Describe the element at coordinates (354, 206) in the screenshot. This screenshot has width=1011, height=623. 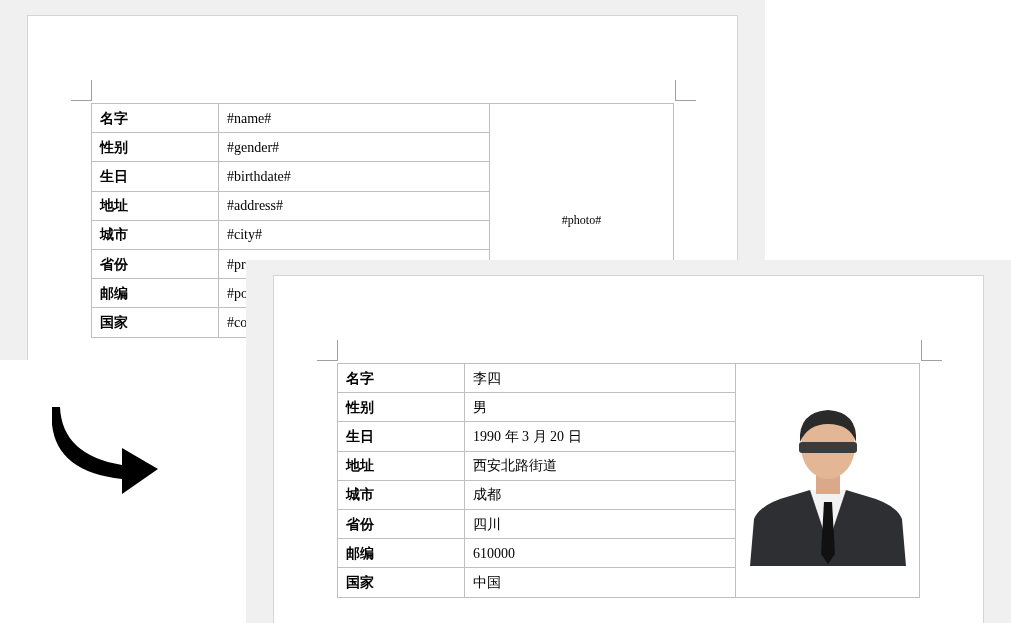
I see `value-cell: #address#` at that location.